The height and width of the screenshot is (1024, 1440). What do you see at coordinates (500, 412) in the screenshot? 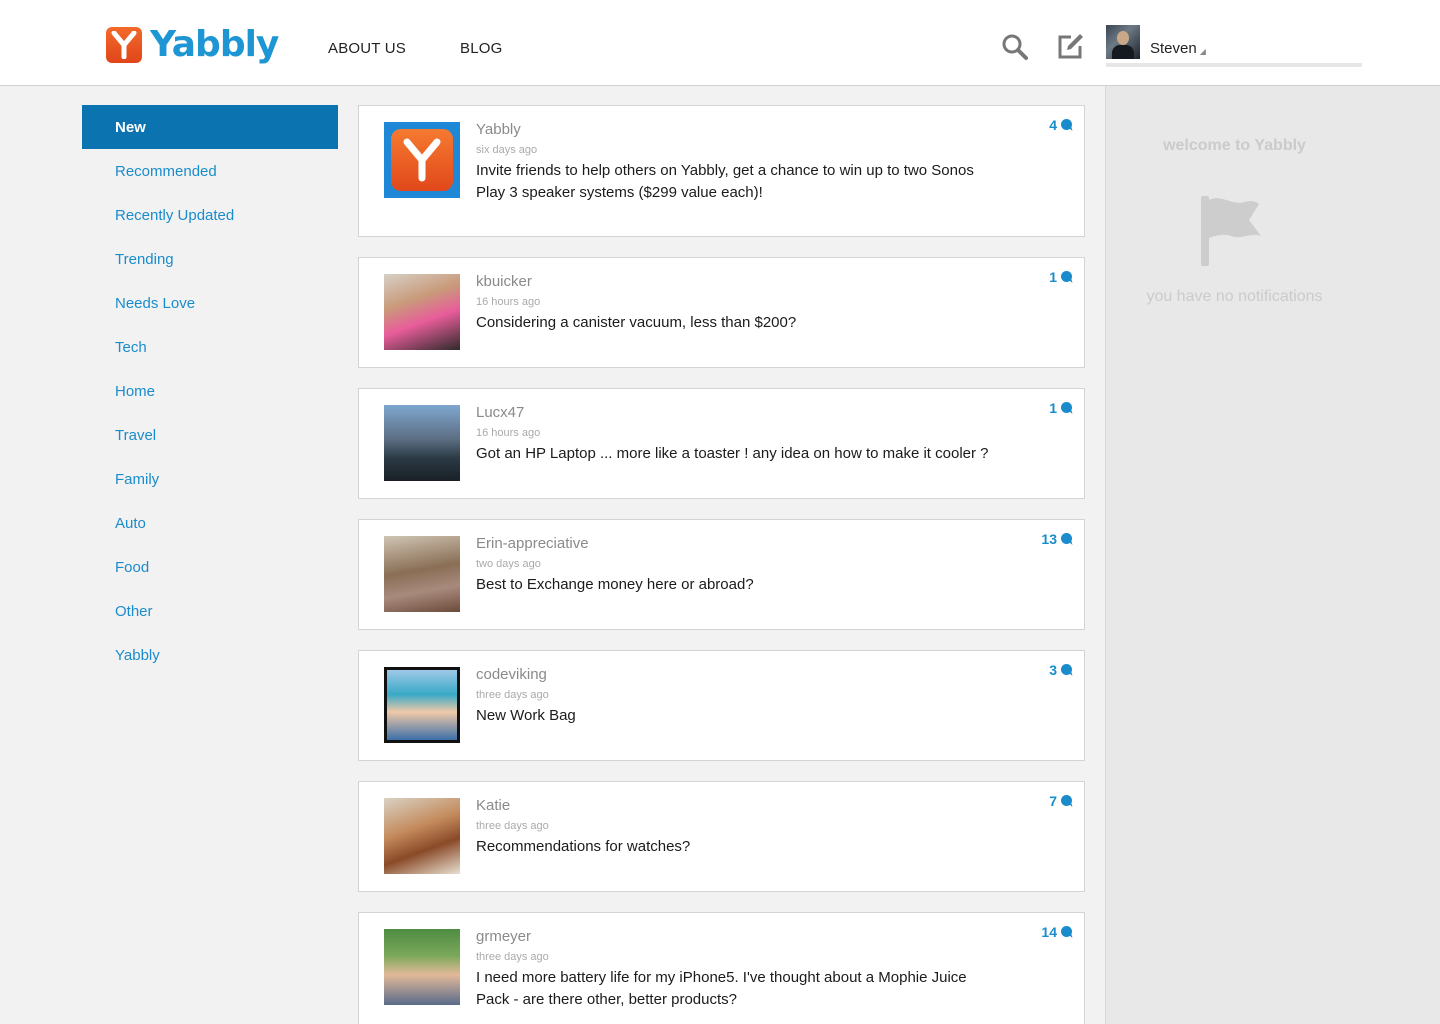
I see `post-author: Lucx47` at bounding box center [500, 412].